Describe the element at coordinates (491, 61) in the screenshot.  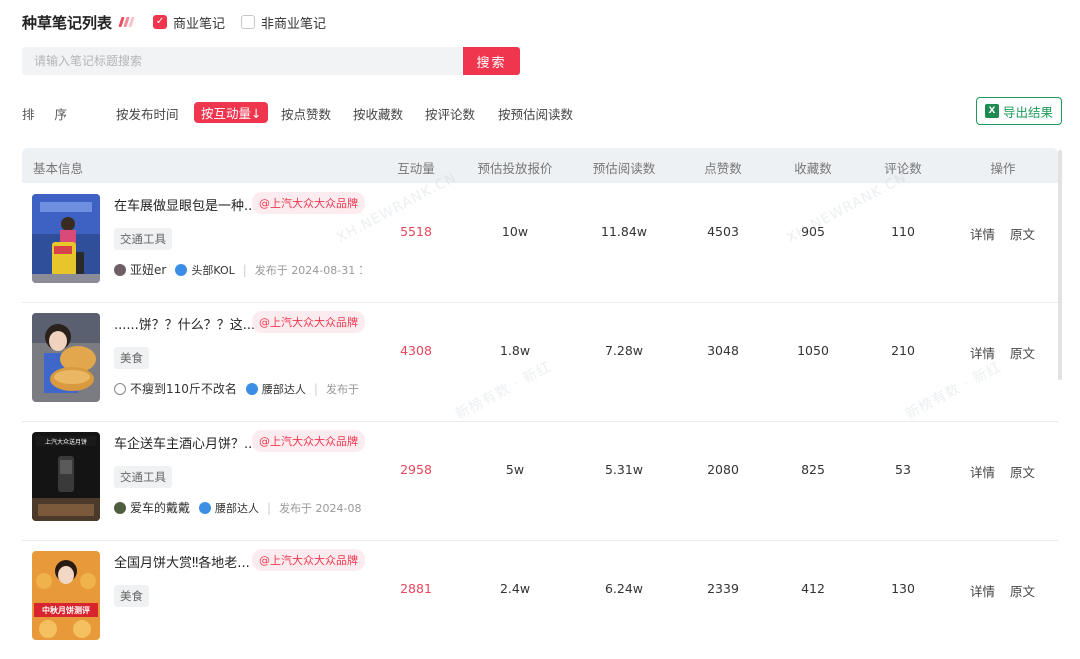
I see `search-button: 搜索` at that location.